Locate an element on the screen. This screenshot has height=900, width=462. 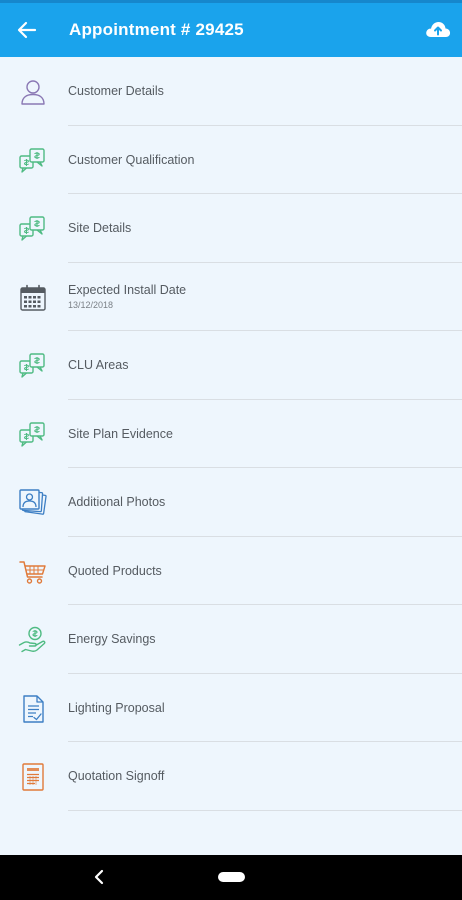
user-icon is located at coordinates (33, 92).